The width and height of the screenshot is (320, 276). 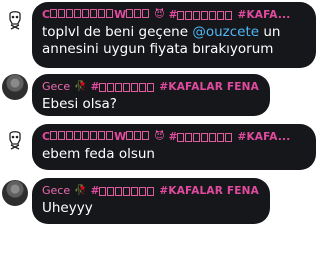 What do you see at coordinates (225, 32) in the screenshot?
I see `mention-link: @ouzcete` at bounding box center [225, 32].